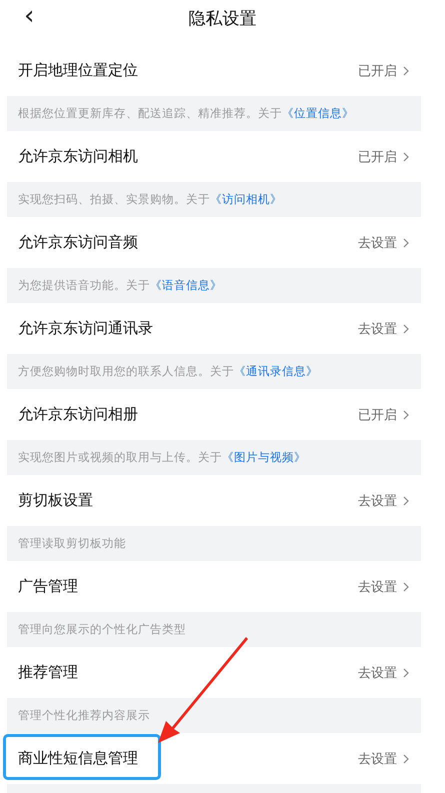 The height and width of the screenshot is (793, 445). What do you see at coordinates (276, 371) in the screenshot?
I see `info-link: 《通讯录信息》` at bounding box center [276, 371].